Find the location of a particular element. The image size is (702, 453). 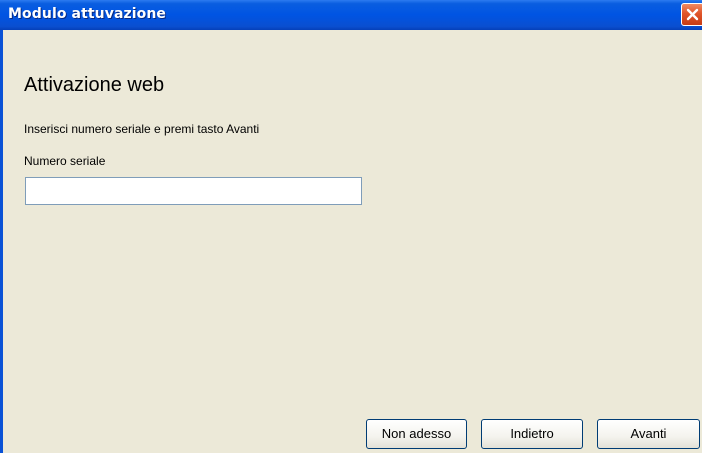

title-bar: Modulo attuvazione is located at coordinates (351, 15).